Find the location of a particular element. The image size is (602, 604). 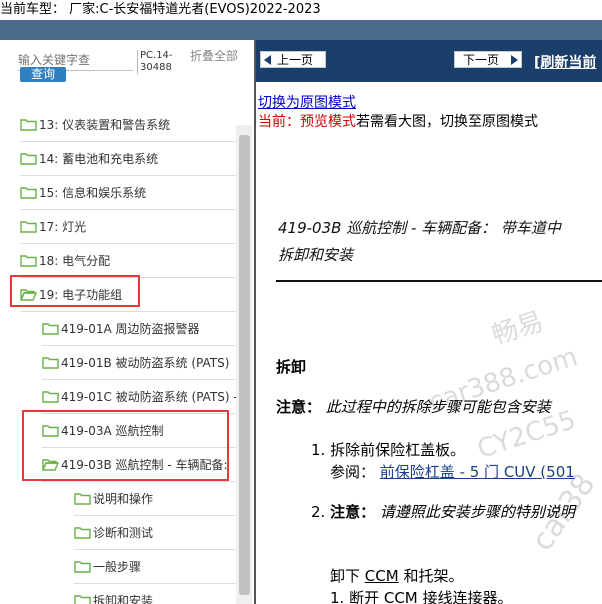

tree-item-label: 一般步骤 is located at coordinates (117, 567).